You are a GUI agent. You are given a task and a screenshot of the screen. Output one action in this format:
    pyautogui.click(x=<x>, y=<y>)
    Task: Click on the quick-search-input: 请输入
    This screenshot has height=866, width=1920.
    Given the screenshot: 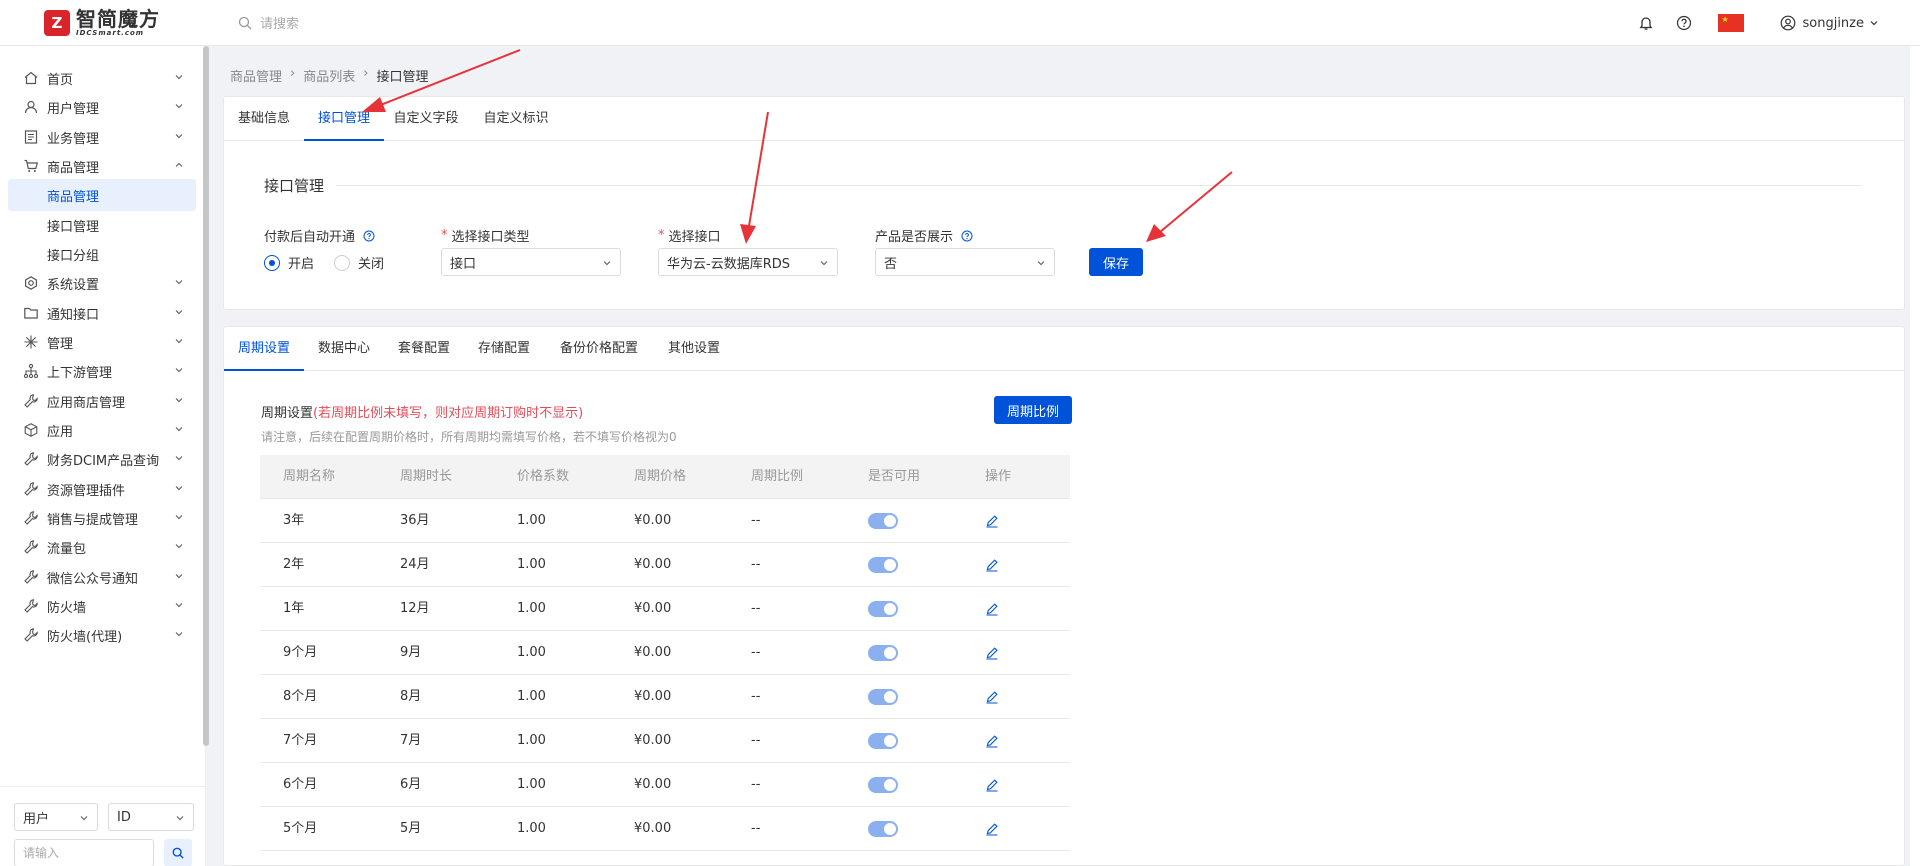 What is the action you would take?
    pyautogui.click(x=84, y=852)
    